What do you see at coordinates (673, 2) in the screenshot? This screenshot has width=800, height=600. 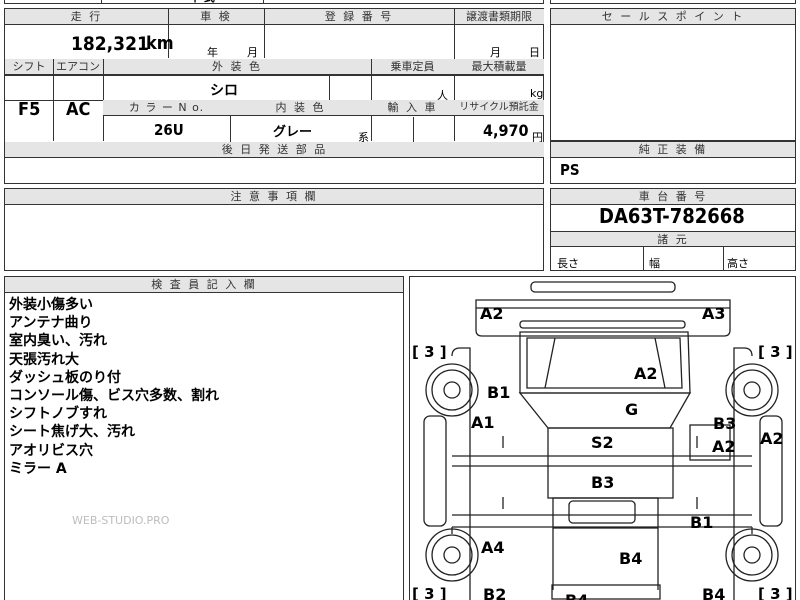 I see `top-right-partial` at bounding box center [673, 2].